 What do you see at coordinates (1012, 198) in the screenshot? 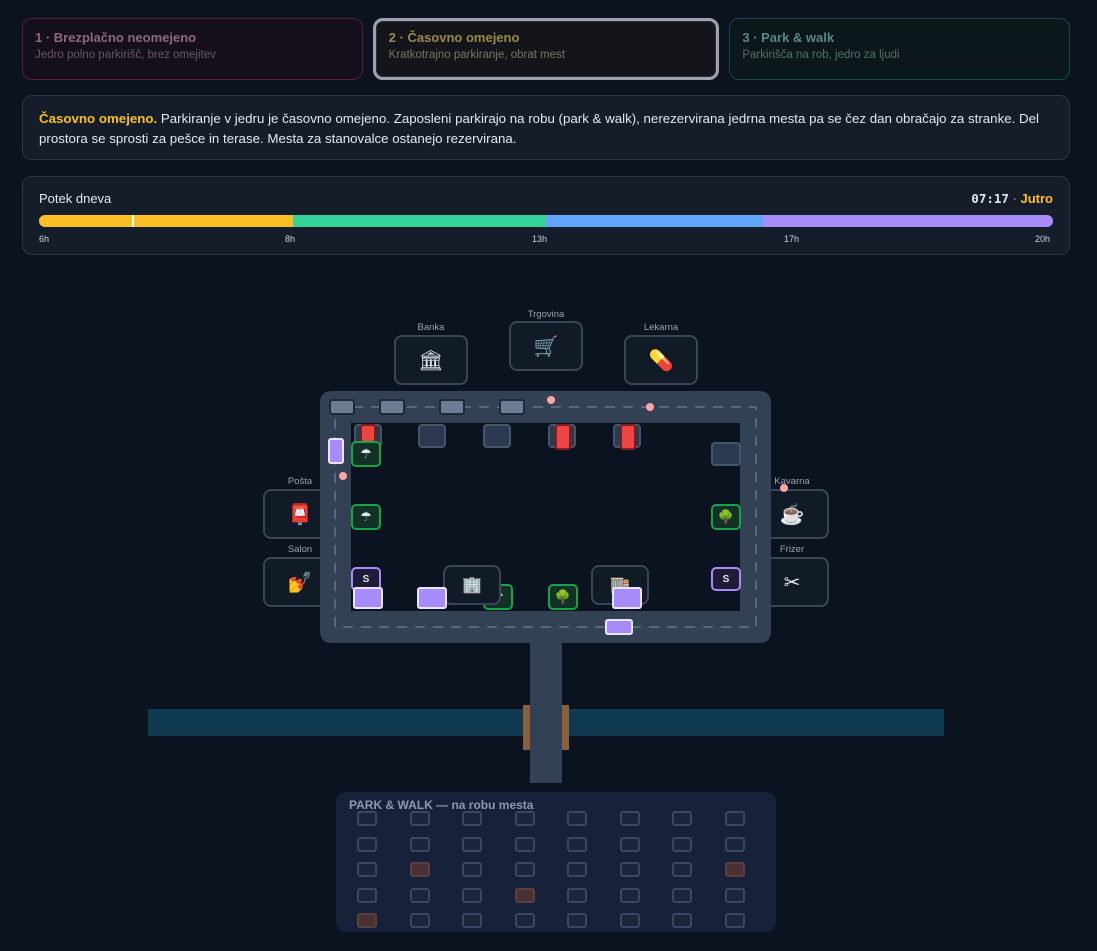
I see `timeline-time: 07:17 · Jutro` at bounding box center [1012, 198].